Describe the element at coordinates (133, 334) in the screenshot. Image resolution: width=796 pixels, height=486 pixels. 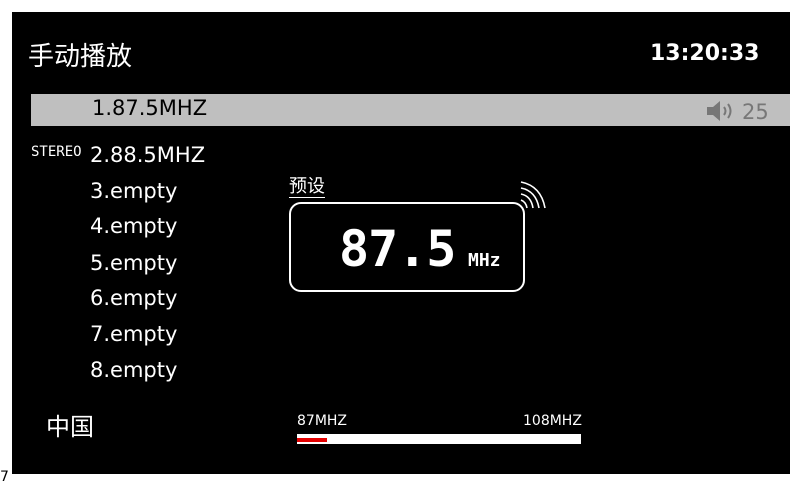
I see `channel-item-7: 7.empty` at that location.